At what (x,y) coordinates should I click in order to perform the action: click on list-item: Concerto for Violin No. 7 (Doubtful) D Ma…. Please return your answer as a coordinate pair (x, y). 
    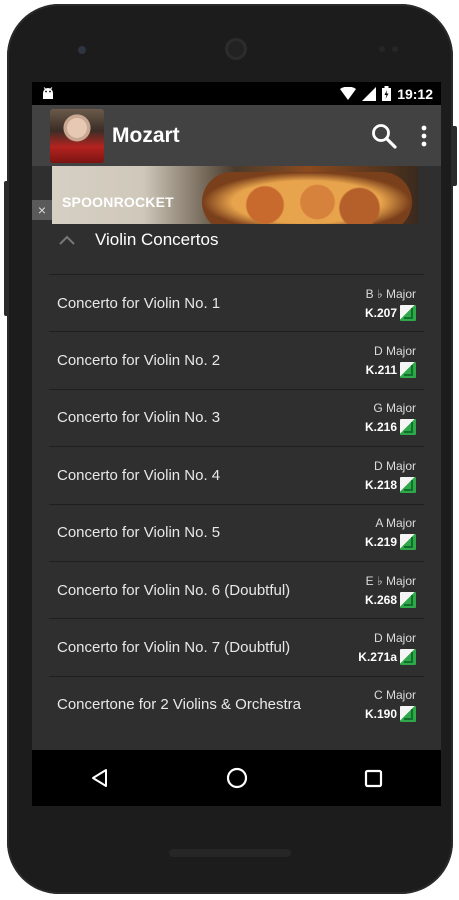
    Looking at the image, I should click on (236, 646).